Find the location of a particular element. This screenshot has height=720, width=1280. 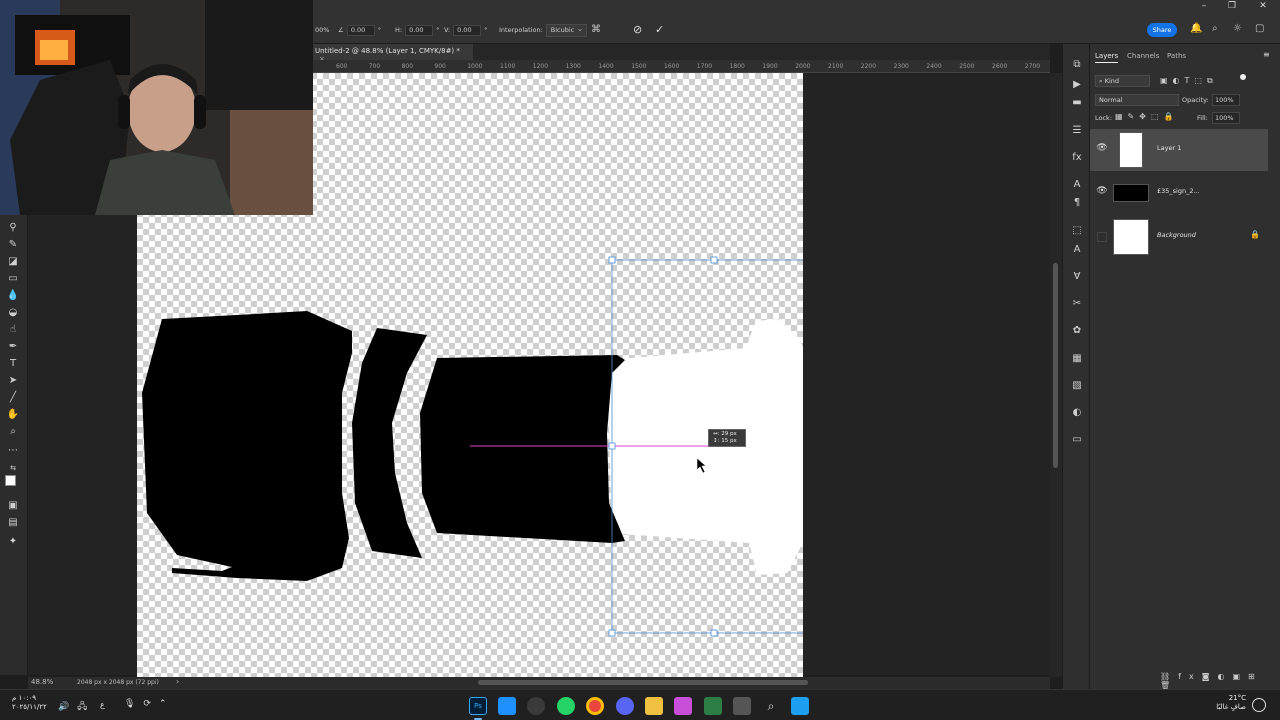

horizontal-scroll-thumb is located at coordinates (643, 682).